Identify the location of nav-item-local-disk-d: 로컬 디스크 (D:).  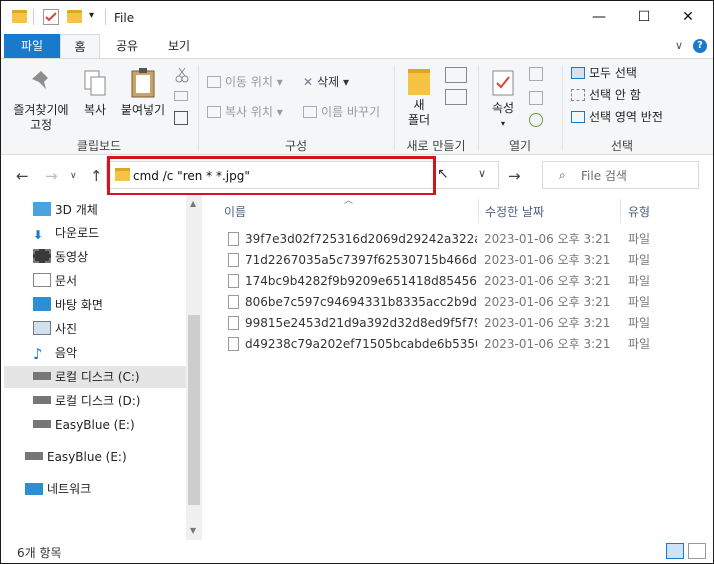
(109, 401).